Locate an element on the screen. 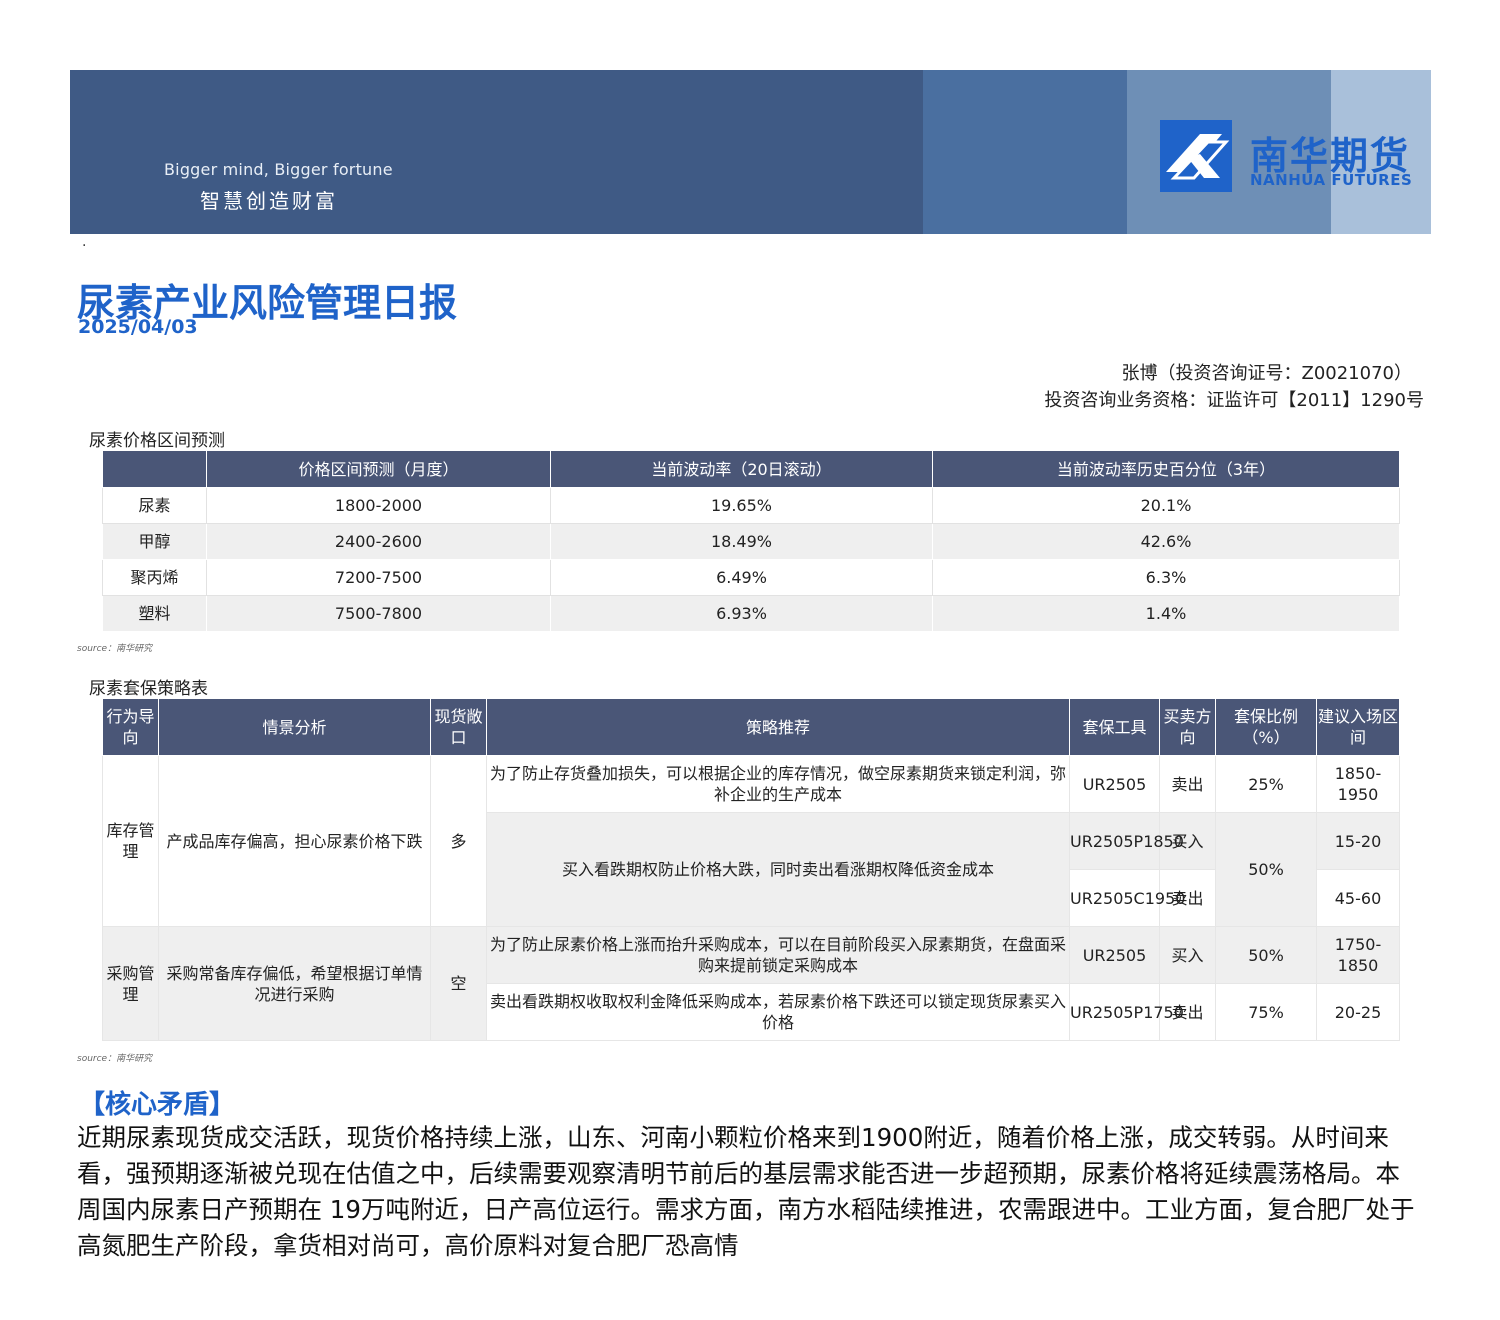 The width and height of the screenshot is (1500, 1320). column-header: 套保比例（%） is located at coordinates (1266, 727).